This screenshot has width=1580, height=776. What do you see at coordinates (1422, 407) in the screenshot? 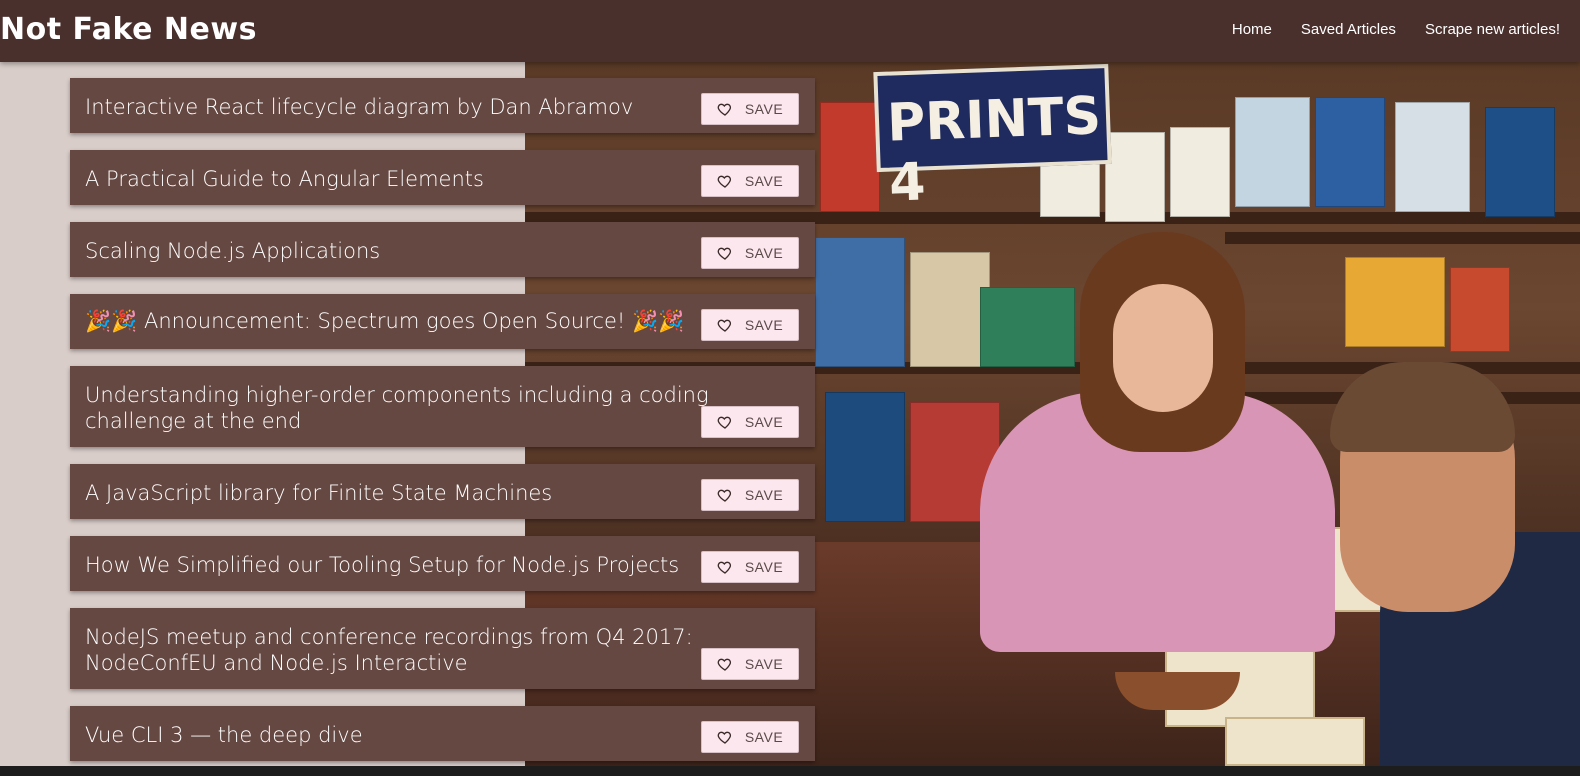
I see `man-hair` at bounding box center [1422, 407].